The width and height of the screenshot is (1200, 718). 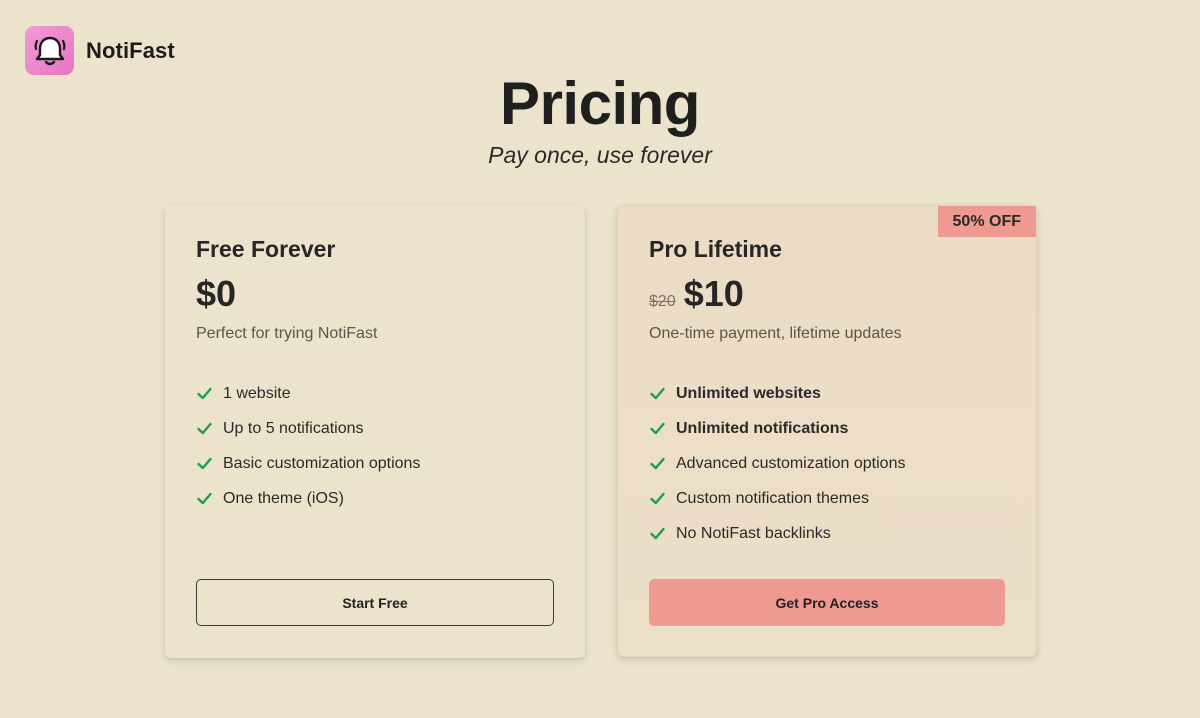 I want to click on feature-text: Custom notification themes, so click(x=772, y=498).